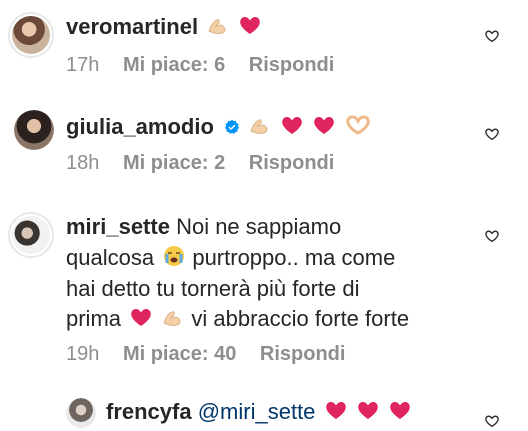  I want to click on username: miri_sette, so click(118, 226).